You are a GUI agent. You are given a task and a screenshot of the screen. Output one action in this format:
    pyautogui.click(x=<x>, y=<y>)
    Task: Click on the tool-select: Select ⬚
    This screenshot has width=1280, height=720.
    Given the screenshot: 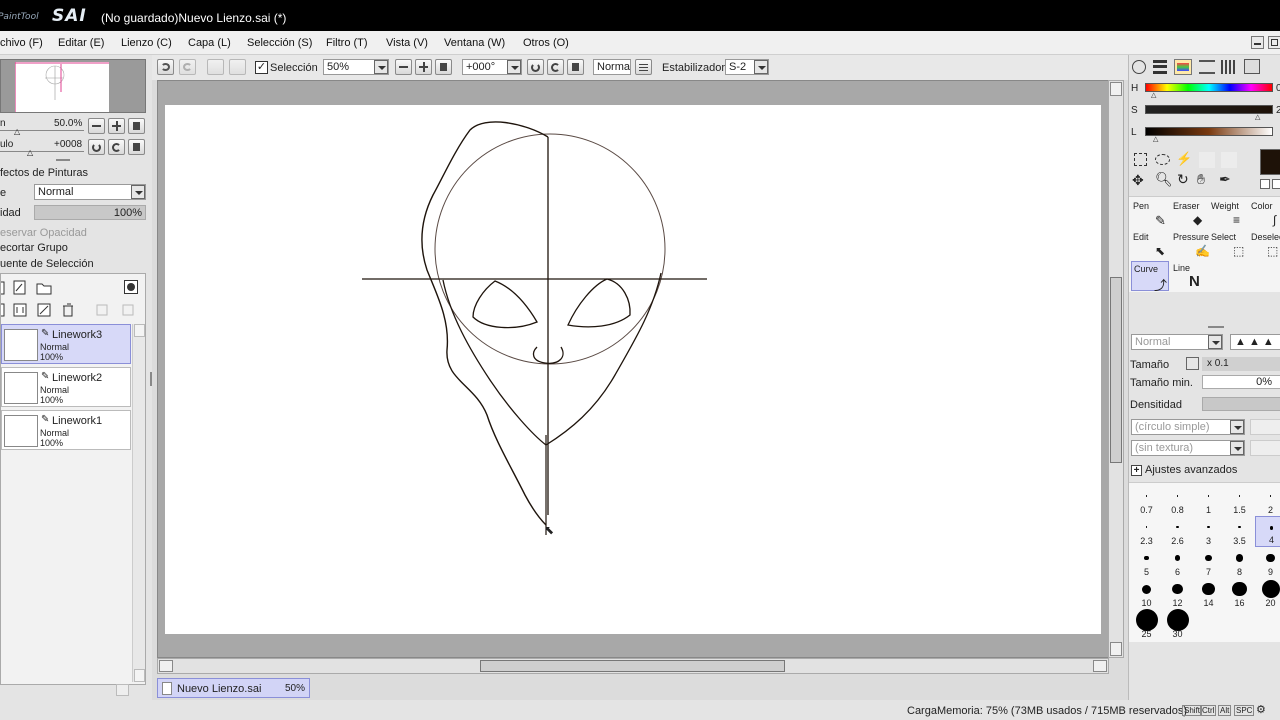 What is the action you would take?
    pyautogui.click(x=1228, y=245)
    